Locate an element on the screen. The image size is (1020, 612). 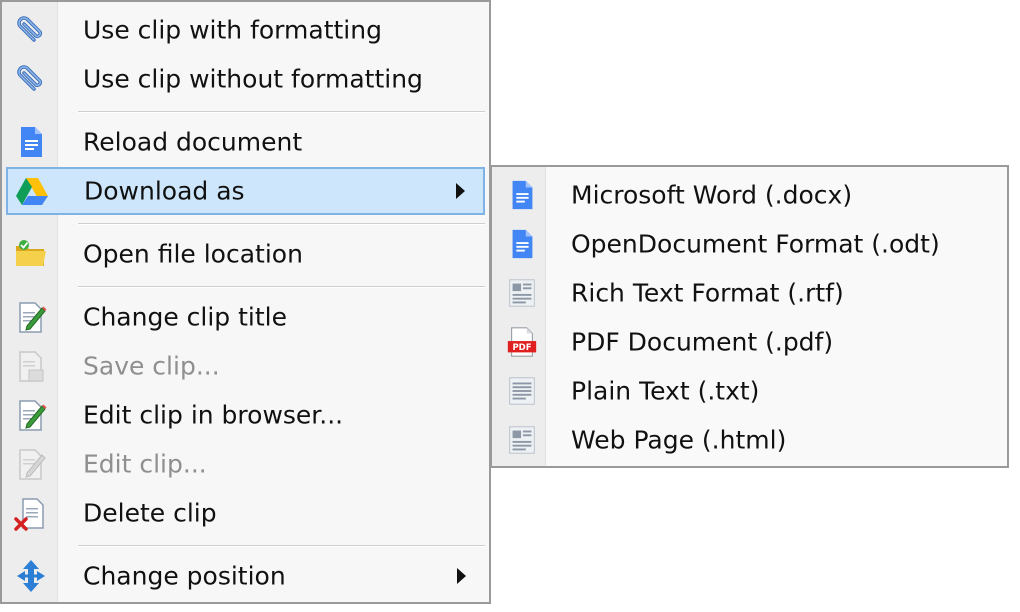
menu-item-label: Use clip without formatting is located at coordinates (253, 79).